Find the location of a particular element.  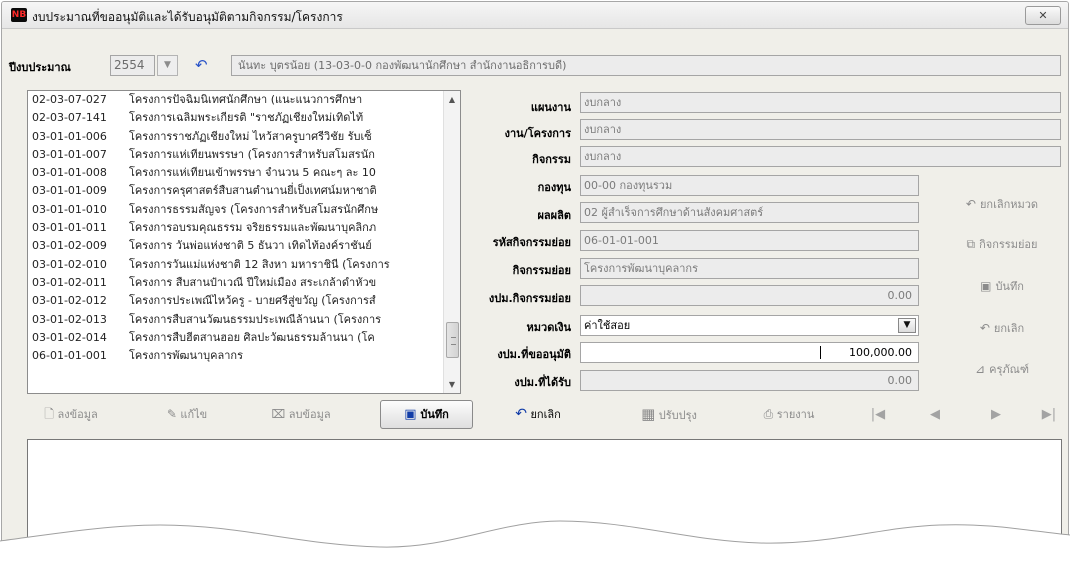

list-item: 06-01-01-001 โครงการพัฒนาบุคลากร is located at coordinates (236, 356).